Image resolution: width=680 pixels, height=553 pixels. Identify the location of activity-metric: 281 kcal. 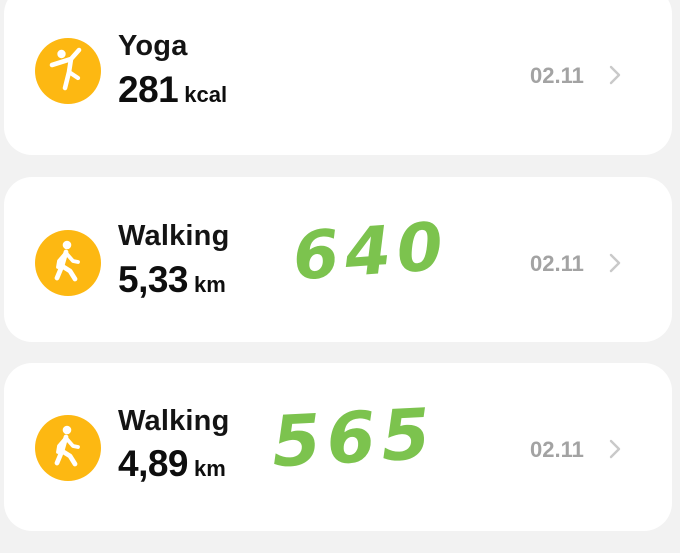
(172, 90).